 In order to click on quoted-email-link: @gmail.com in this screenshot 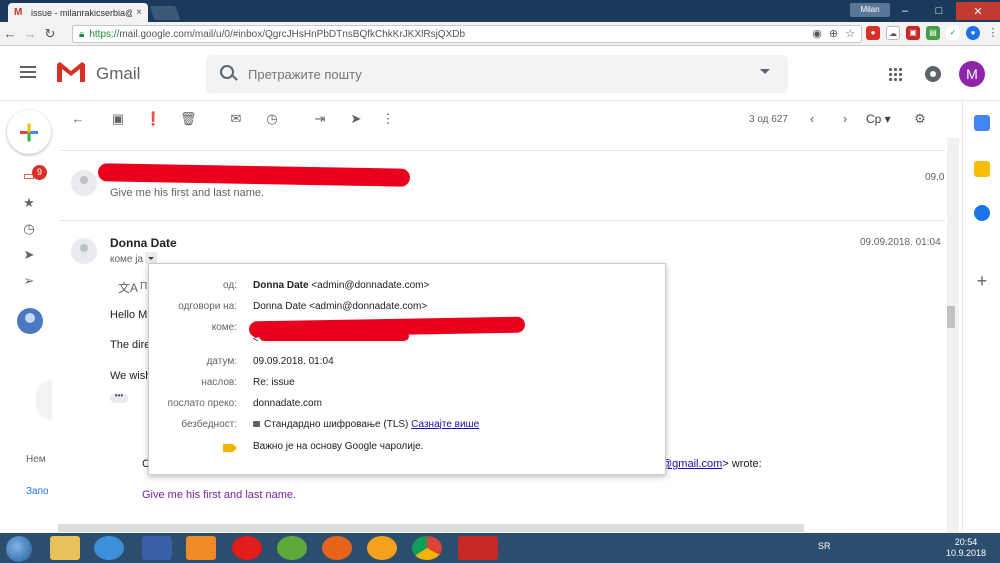, I will do `click(691, 464)`.